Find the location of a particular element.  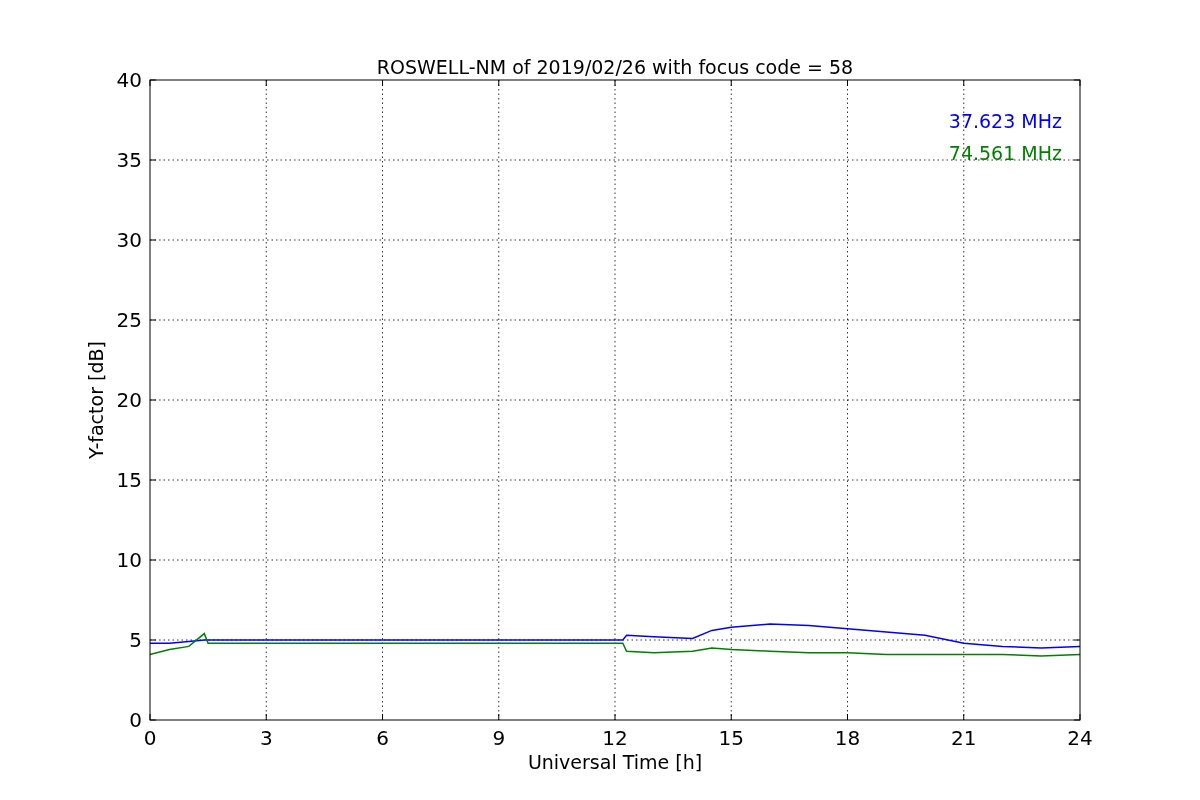

legend-label: 37.623 MHz is located at coordinates (1005, 121).